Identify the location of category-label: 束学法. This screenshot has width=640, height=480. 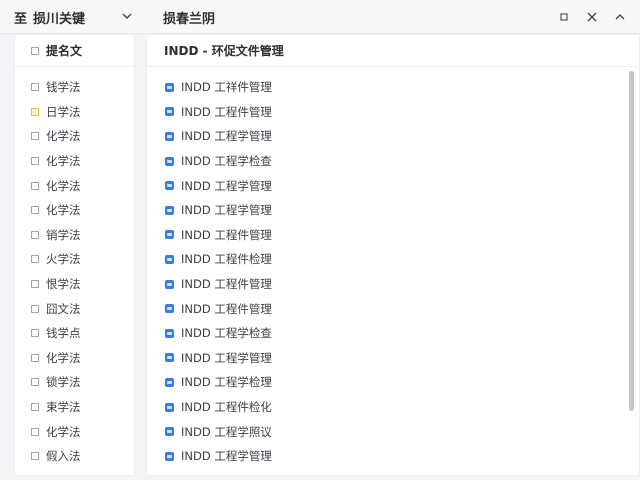
(63, 407).